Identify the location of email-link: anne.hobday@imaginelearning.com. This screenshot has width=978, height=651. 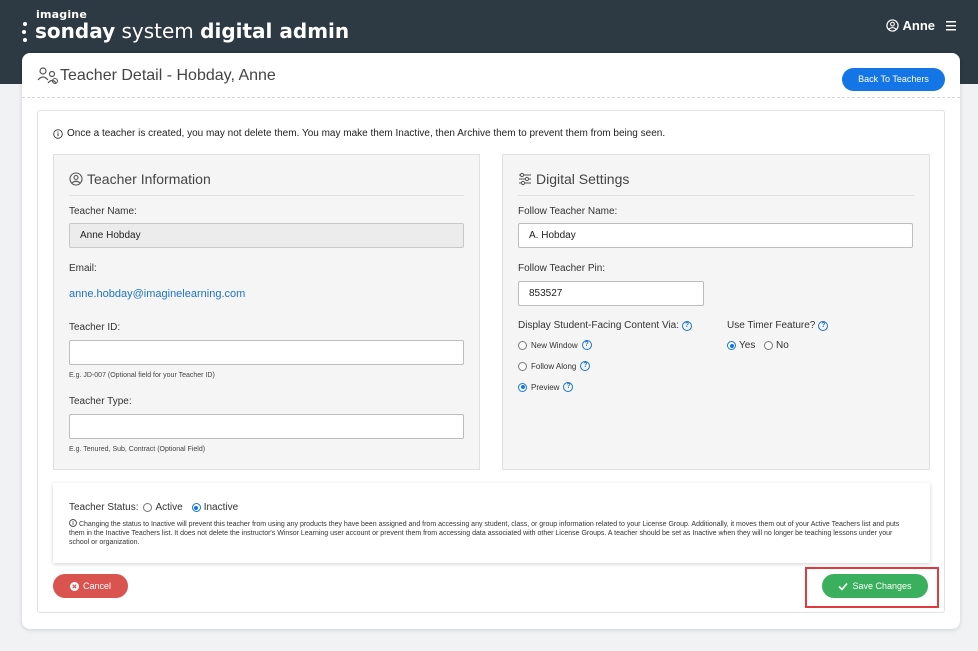
(157, 294).